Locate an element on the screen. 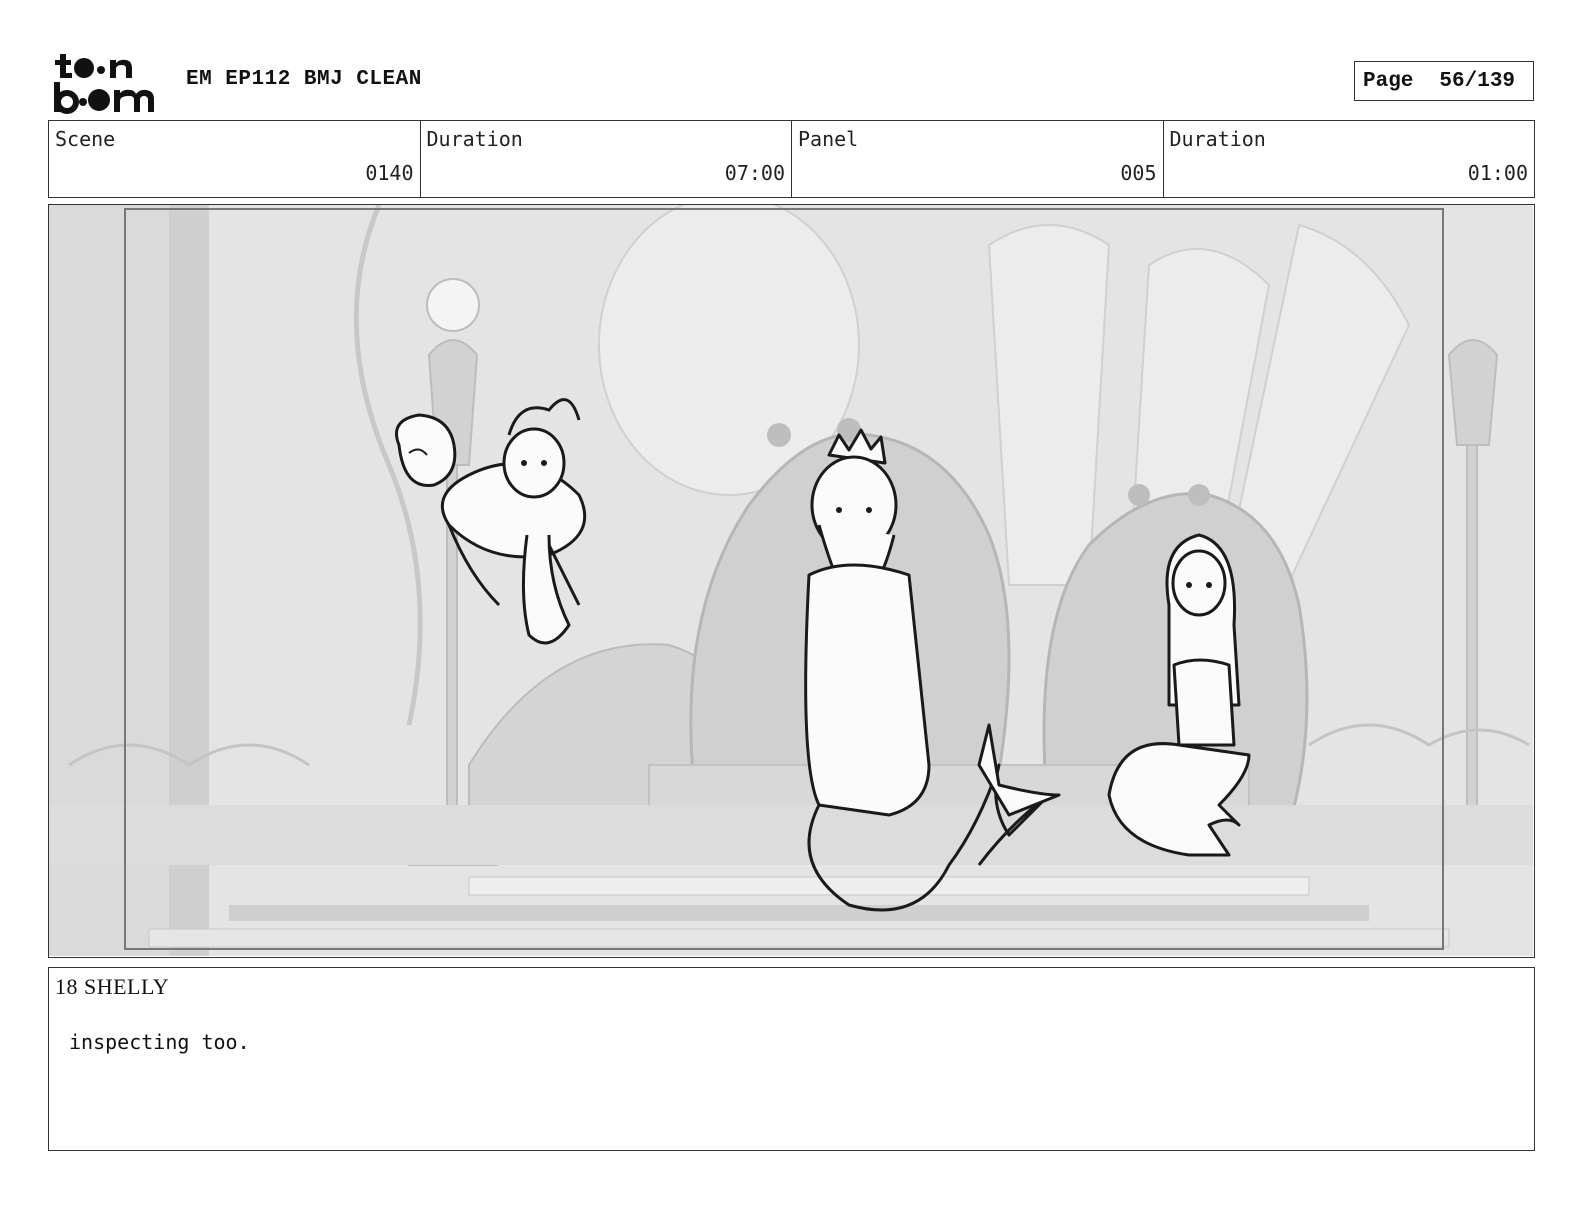 This screenshot has height=1224, width=1584. notes-header: 18 SHELLY is located at coordinates (112, 986).